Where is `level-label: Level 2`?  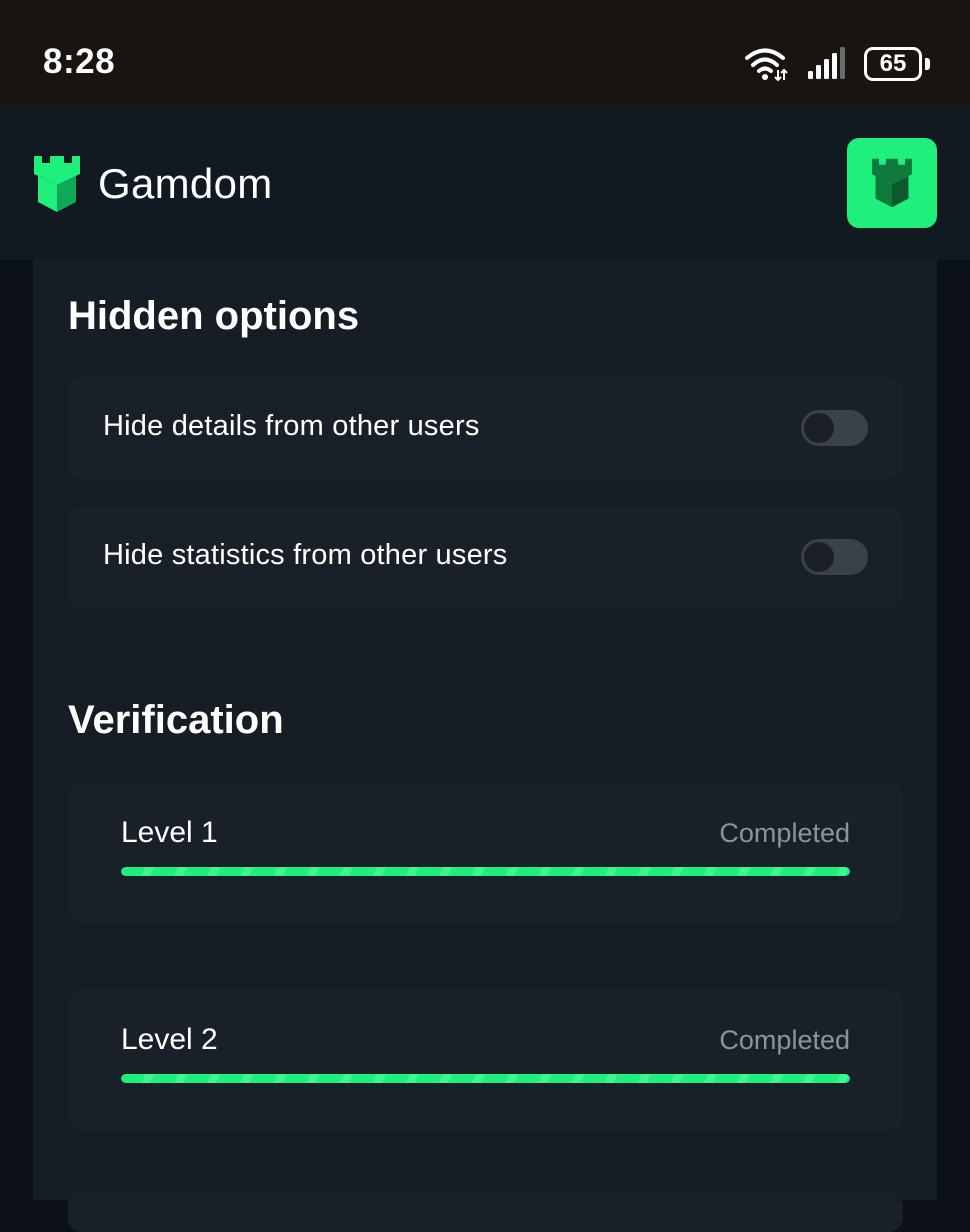 level-label: Level 2 is located at coordinates (169, 1039).